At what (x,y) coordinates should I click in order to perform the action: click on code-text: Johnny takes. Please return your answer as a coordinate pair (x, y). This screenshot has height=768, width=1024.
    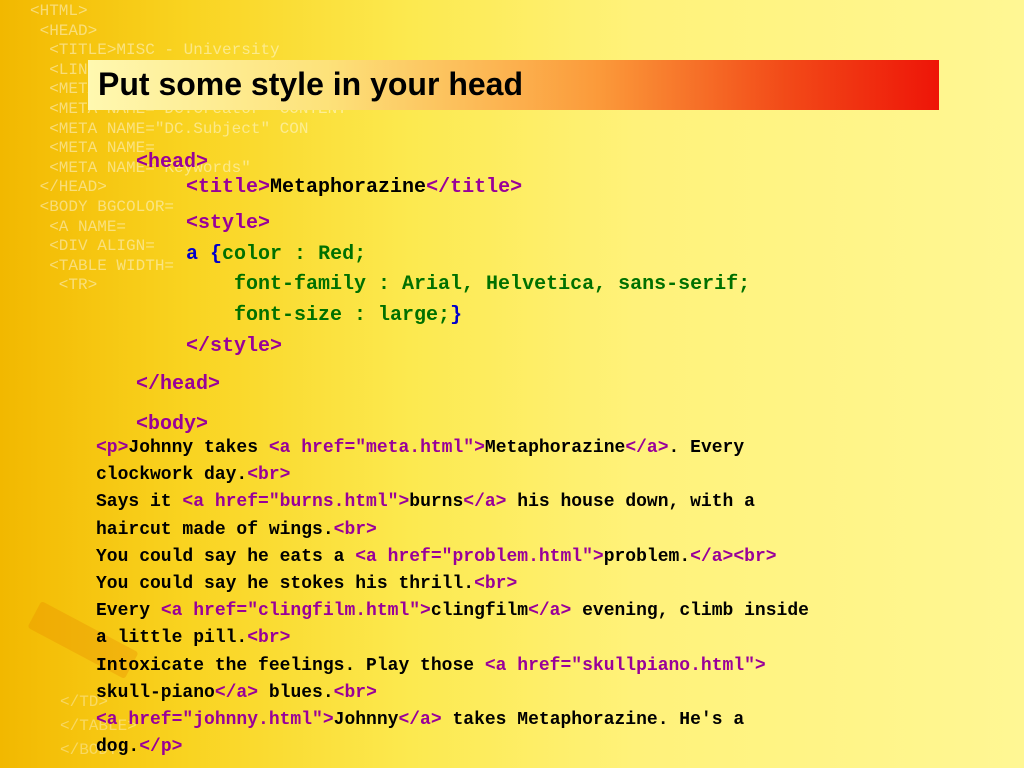
    Looking at the image, I should click on (198, 448).